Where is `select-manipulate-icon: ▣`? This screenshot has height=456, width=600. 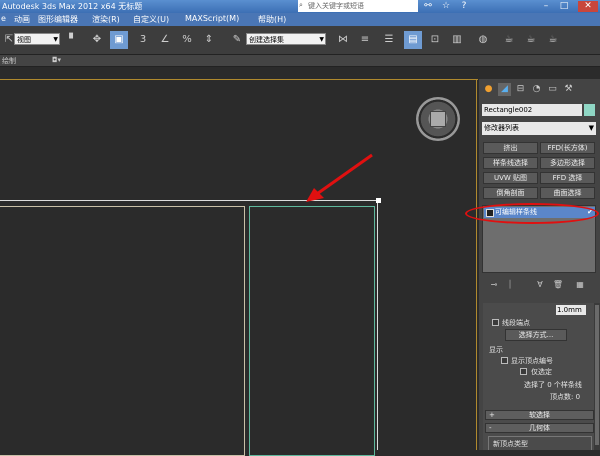
select-manipulate-icon: ▣ is located at coordinates (119, 40).